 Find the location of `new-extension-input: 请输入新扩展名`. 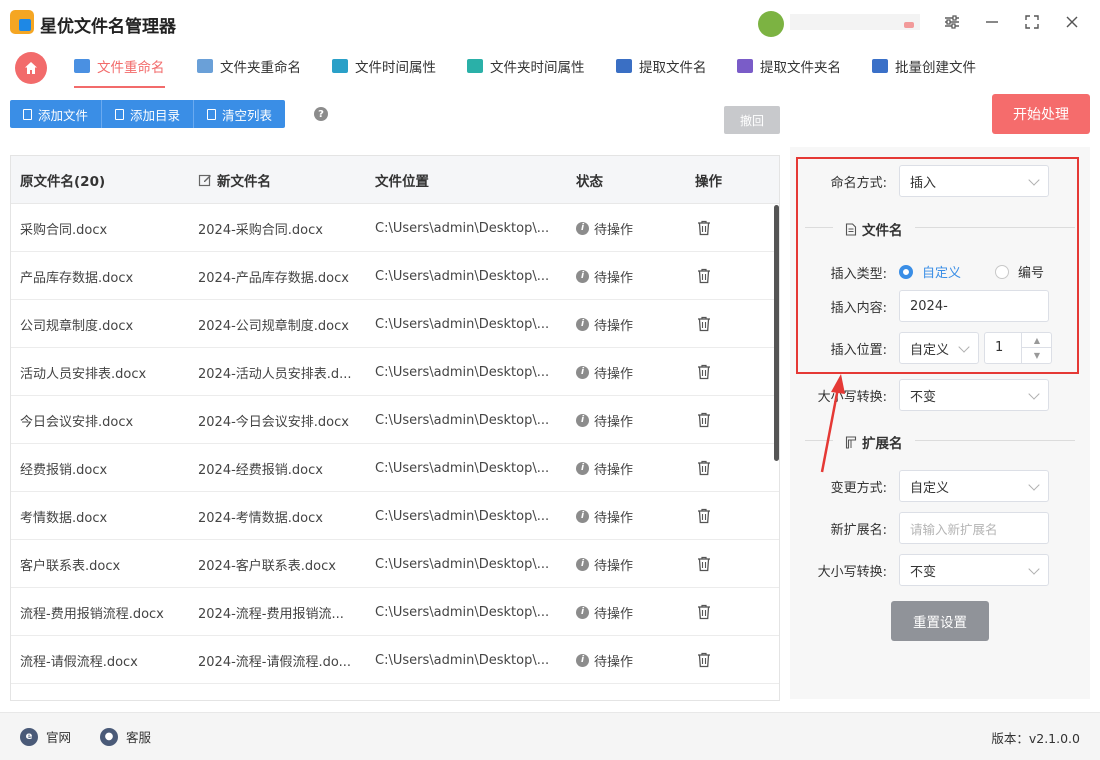

new-extension-input: 请输入新扩展名 is located at coordinates (974, 528).